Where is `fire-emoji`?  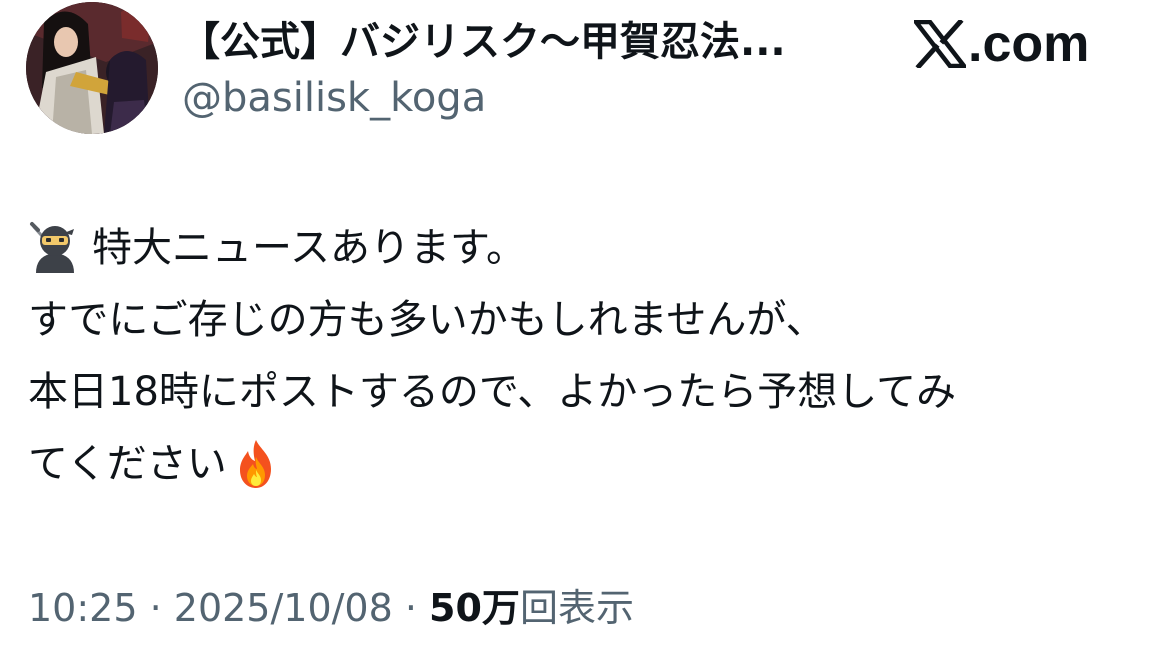 fire-emoji is located at coordinates (256, 464).